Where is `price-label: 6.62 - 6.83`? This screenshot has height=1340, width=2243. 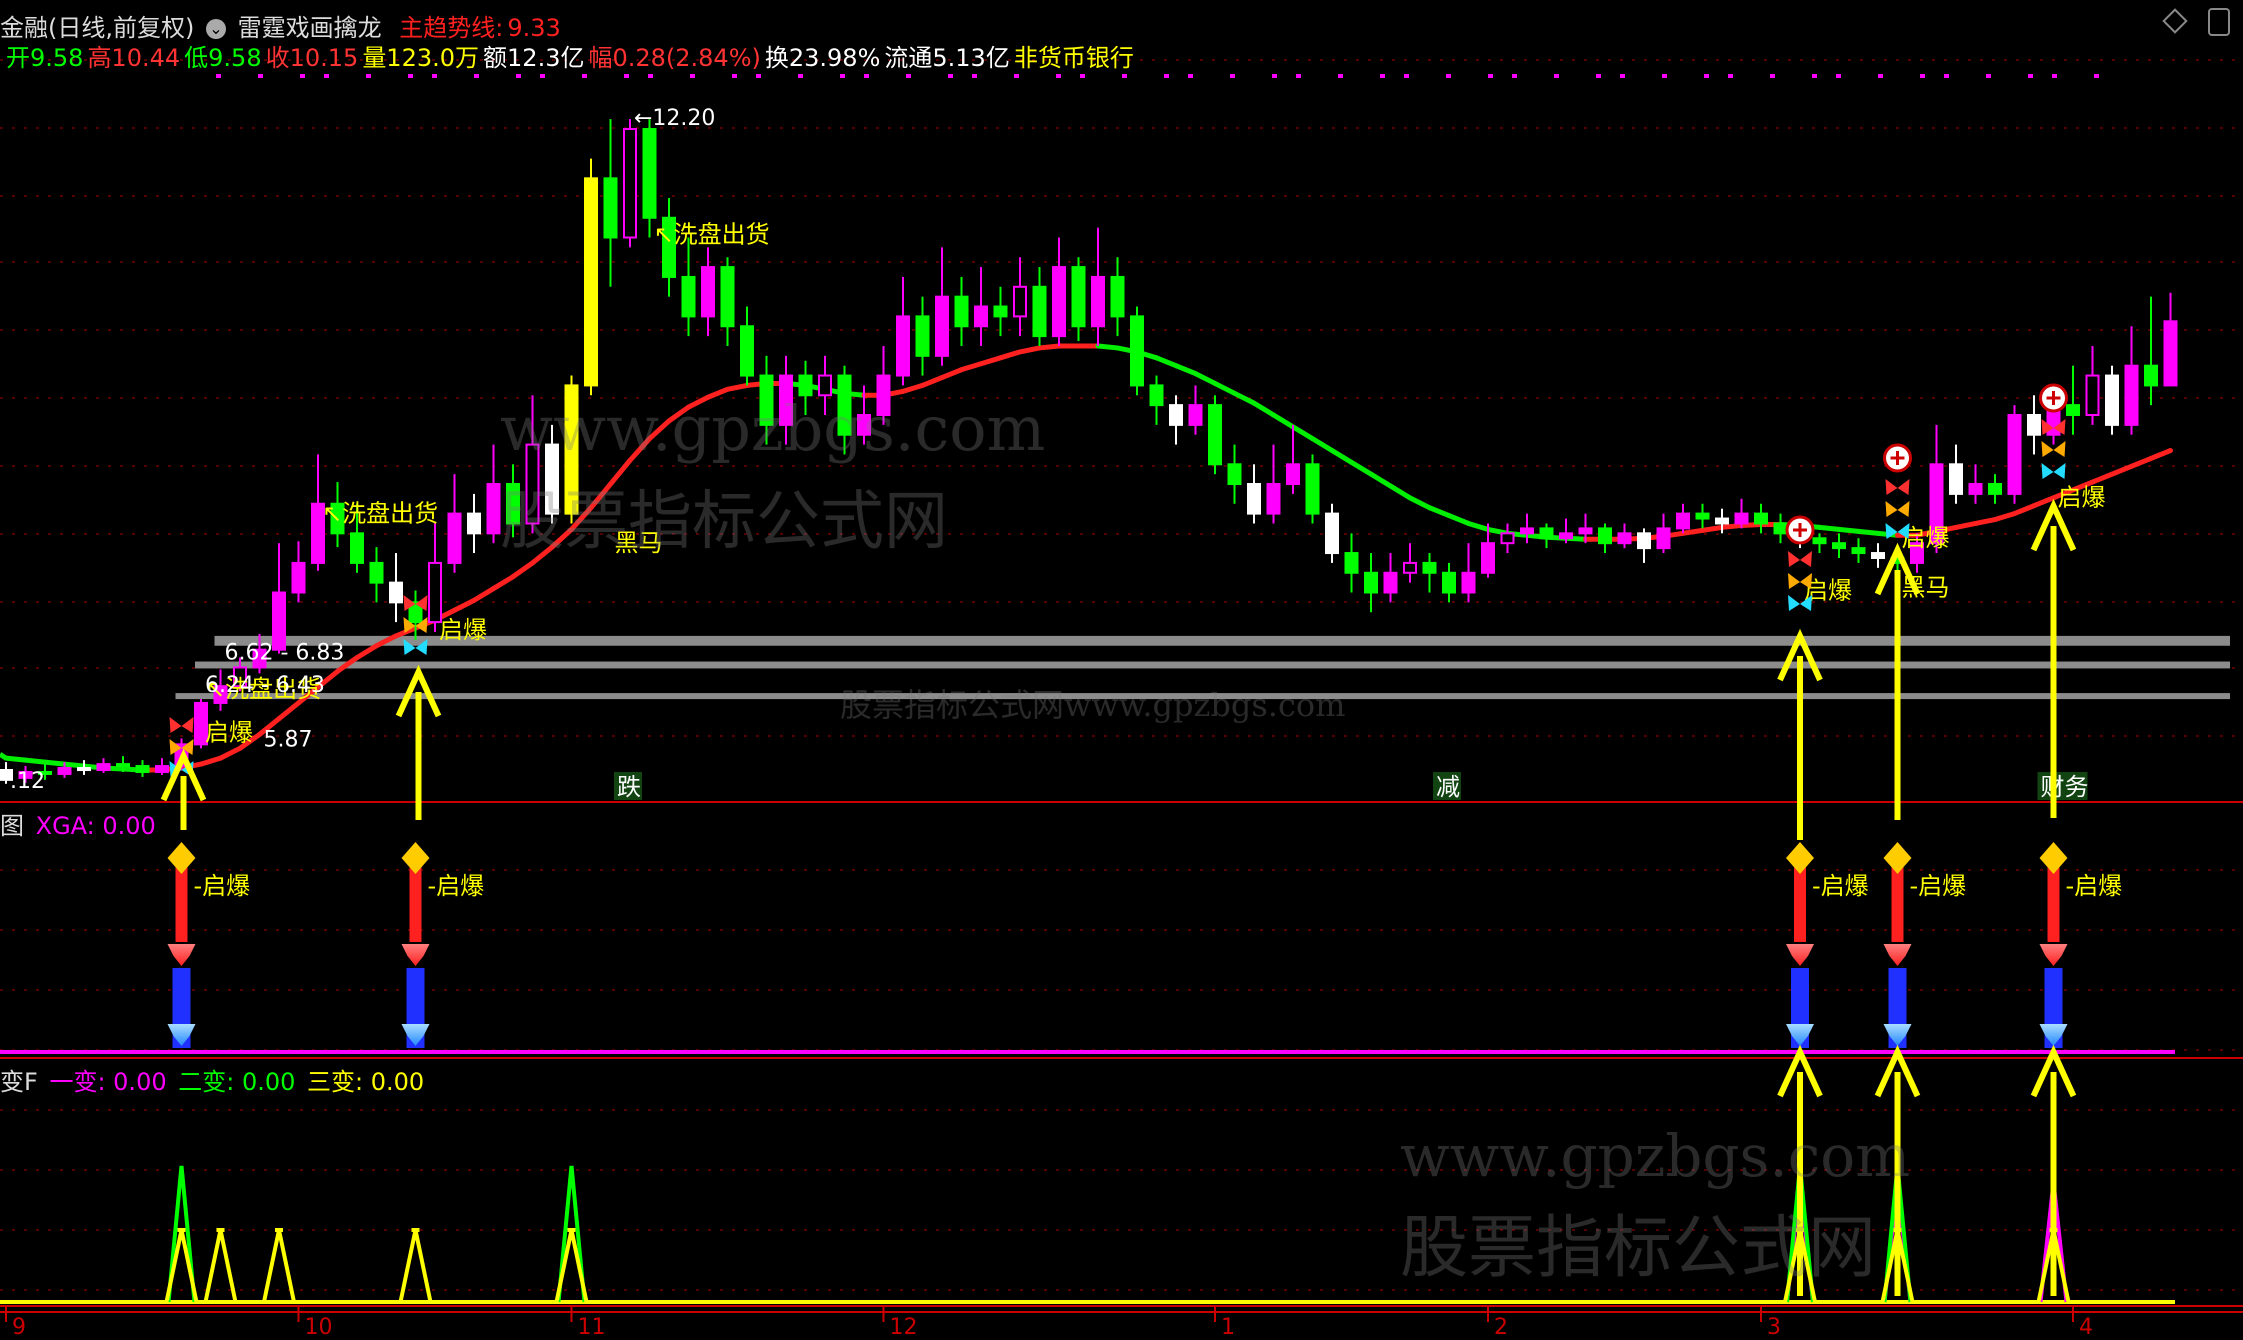 price-label: 6.62 - 6.83 is located at coordinates (285, 653).